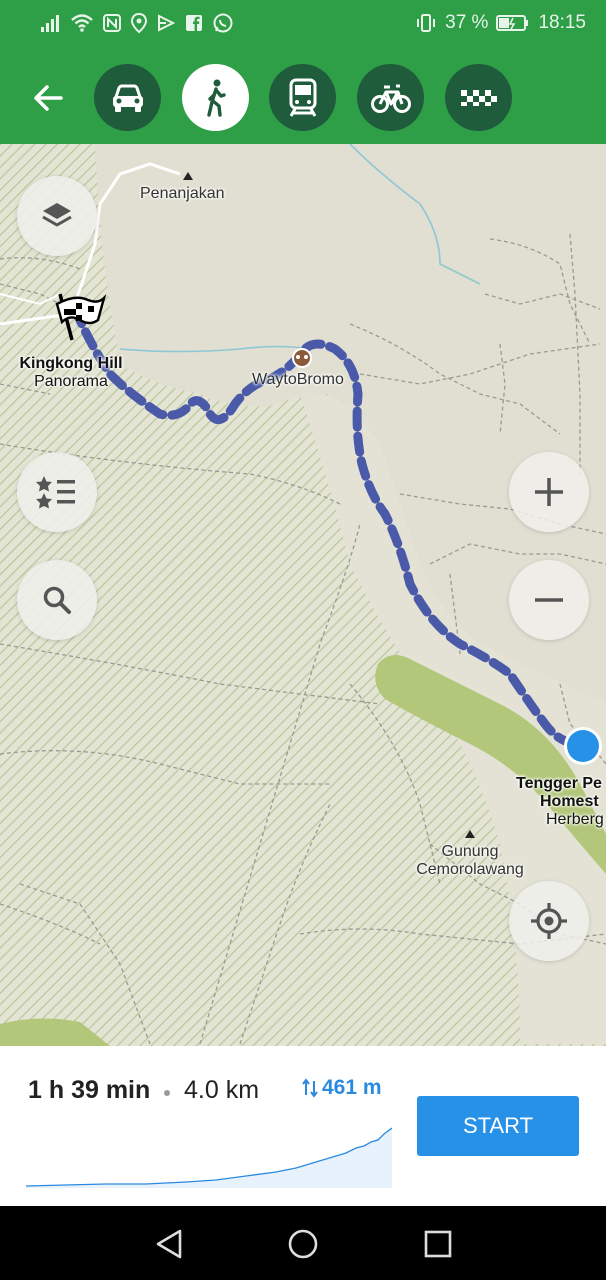 The width and height of the screenshot is (606, 1280). I want to click on zoom-in-button, so click(549, 492).